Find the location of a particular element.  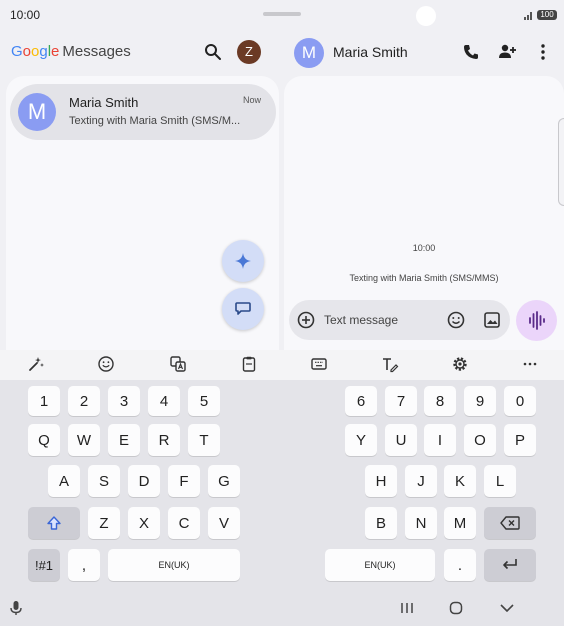

conversation-avatar: M is located at coordinates (37, 112).